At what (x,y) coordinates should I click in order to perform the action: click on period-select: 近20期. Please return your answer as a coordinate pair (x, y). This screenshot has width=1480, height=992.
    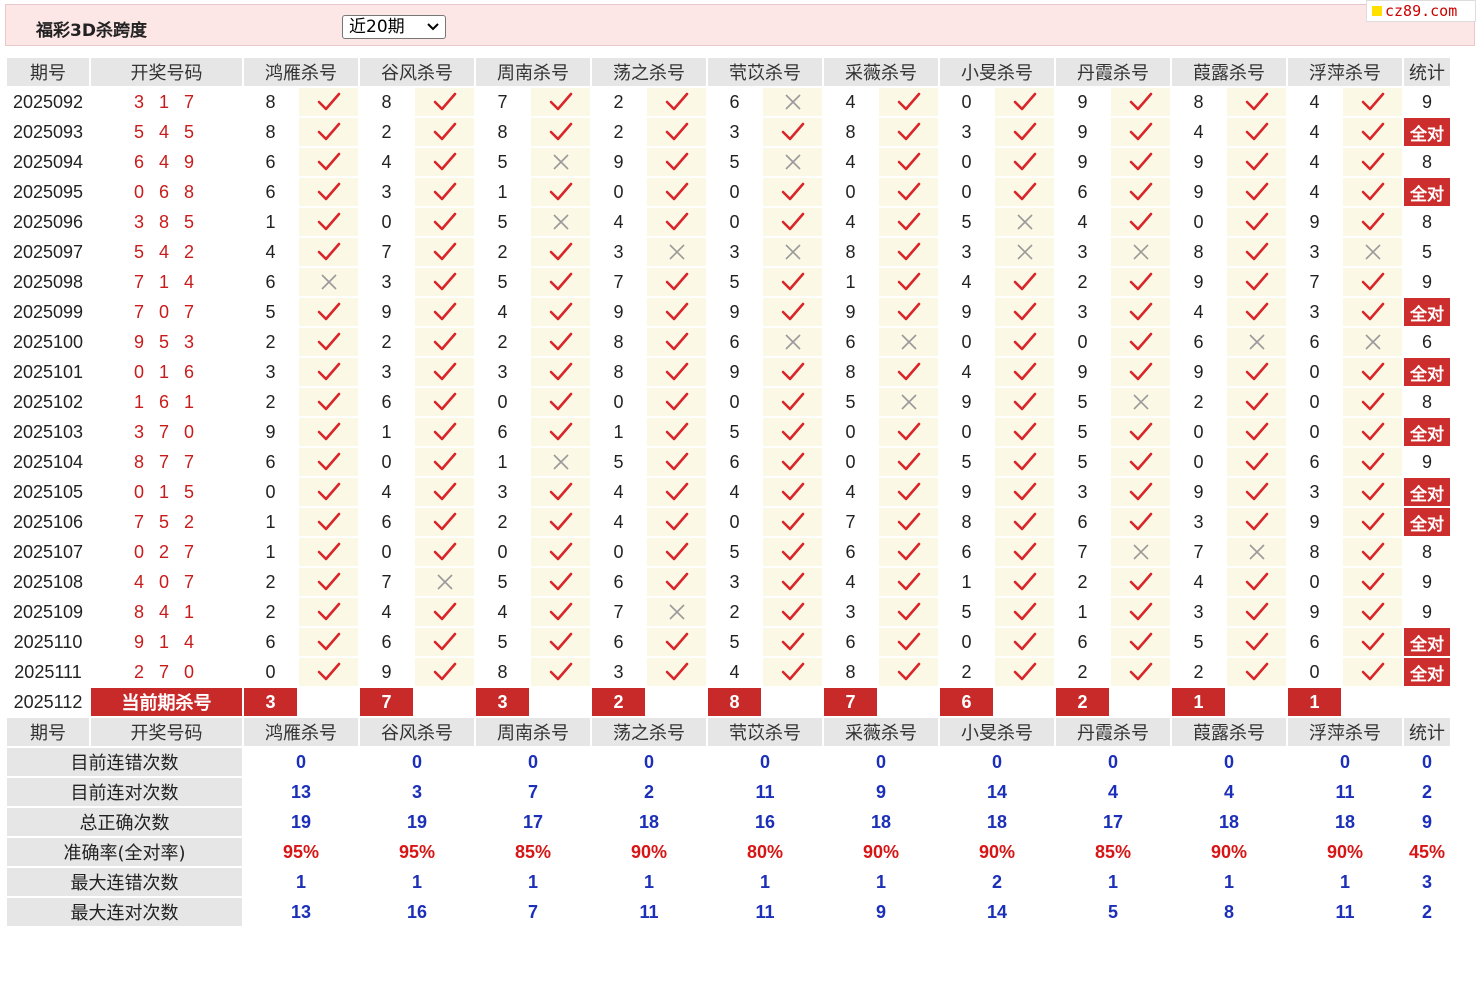
    Looking at the image, I should click on (394, 27).